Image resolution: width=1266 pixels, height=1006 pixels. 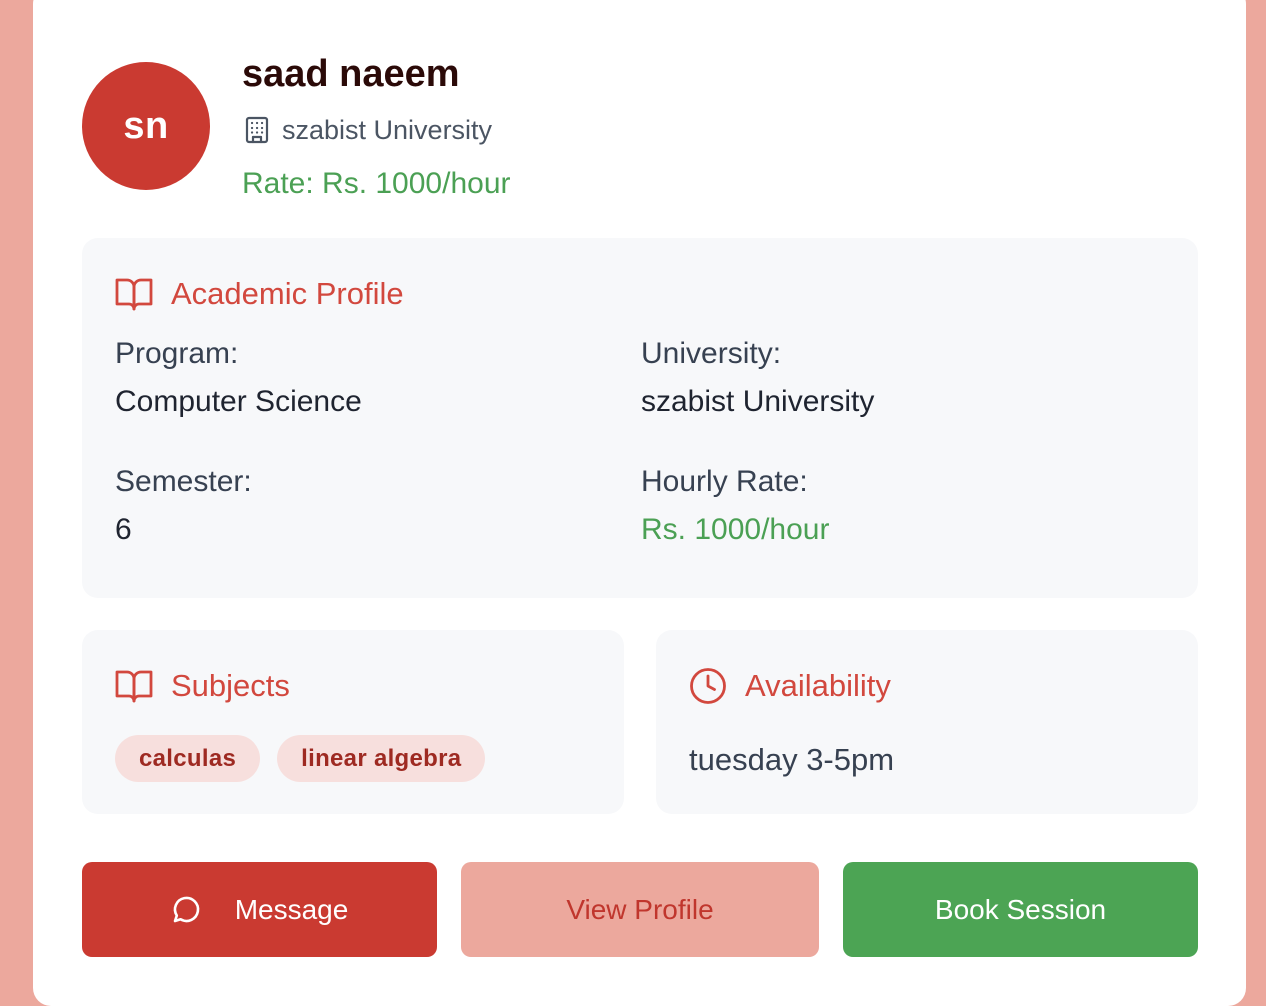 I want to click on subject-chip: calculas, so click(x=188, y=758).